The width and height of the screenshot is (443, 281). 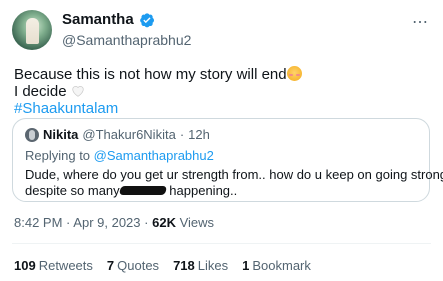 What do you see at coordinates (32, 134) in the screenshot?
I see `quoted-avatar` at bounding box center [32, 134].